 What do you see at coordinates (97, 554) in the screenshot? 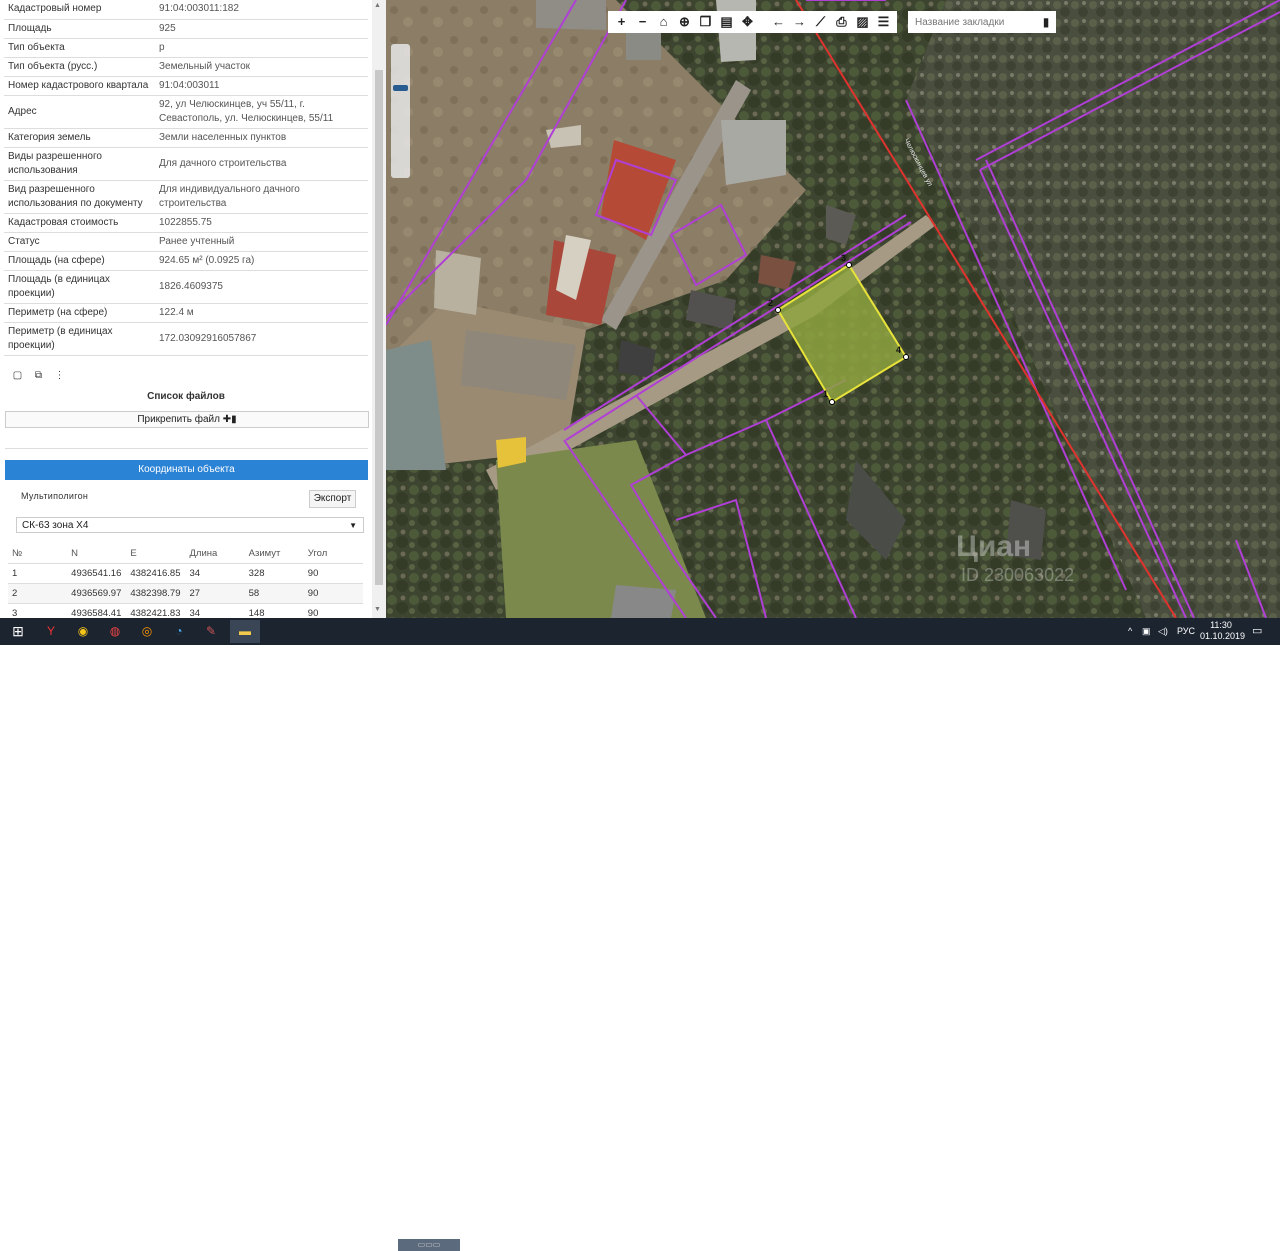
I see `coords-column-header: N` at bounding box center [97, 554].